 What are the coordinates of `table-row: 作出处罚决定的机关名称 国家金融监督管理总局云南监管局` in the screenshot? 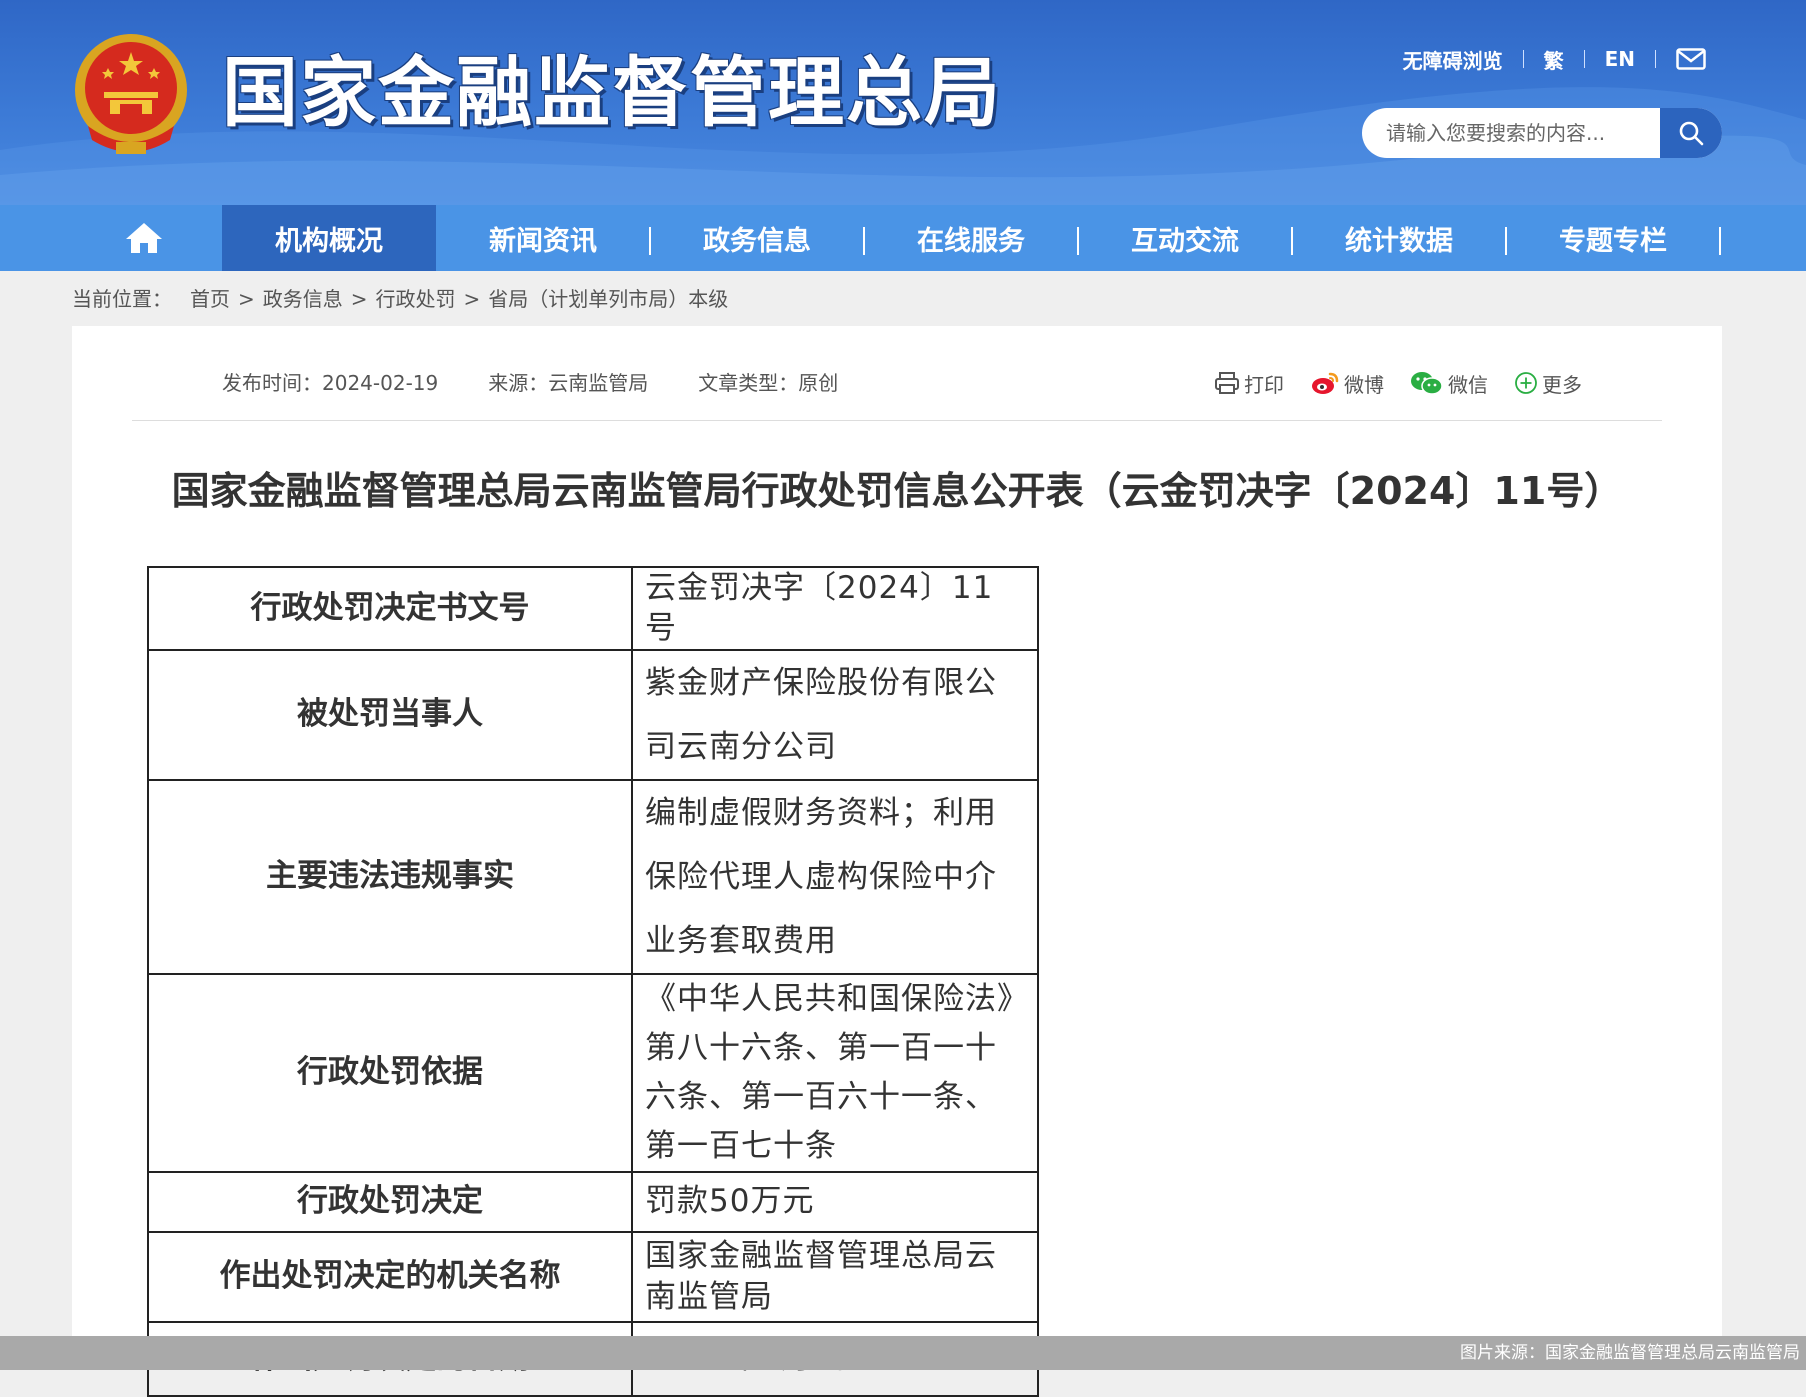 It's located at (593, 1276).